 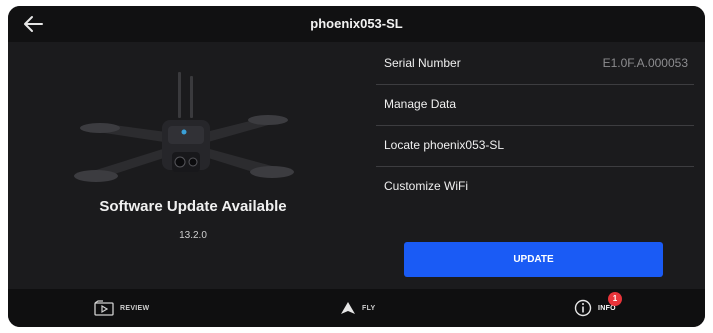 I want to click on top-bar: phoenix053-SL, so click(x=356, y=24).